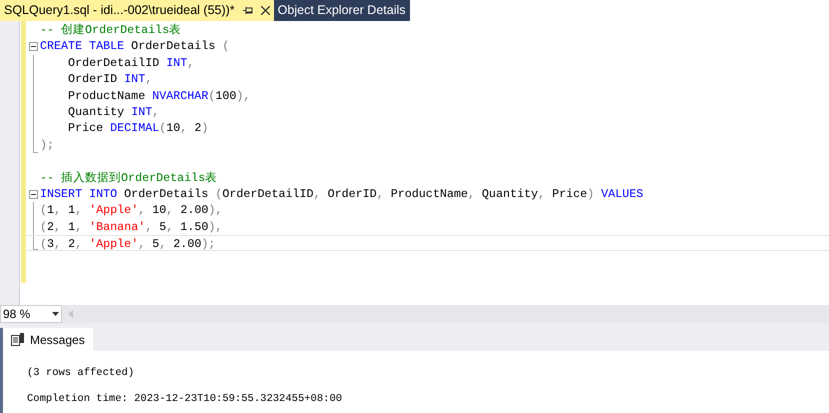 The width and height of the screenshot is (829, 413). What do you see at coordinates (265, 10) in the screenshot?
I see `close-icon` at bounding box center [265, 10].